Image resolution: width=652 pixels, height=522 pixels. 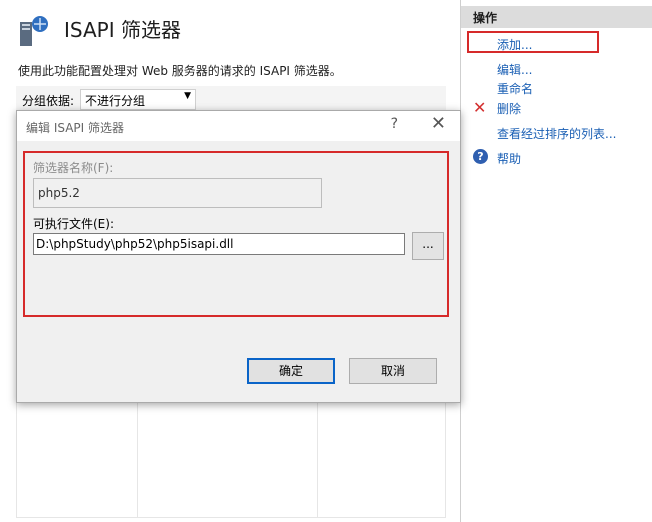 What do you see at coordinates (48, 101) in the screenshot?
I see `group-by-label: 分组依据:` at bounding box center [48, 101].